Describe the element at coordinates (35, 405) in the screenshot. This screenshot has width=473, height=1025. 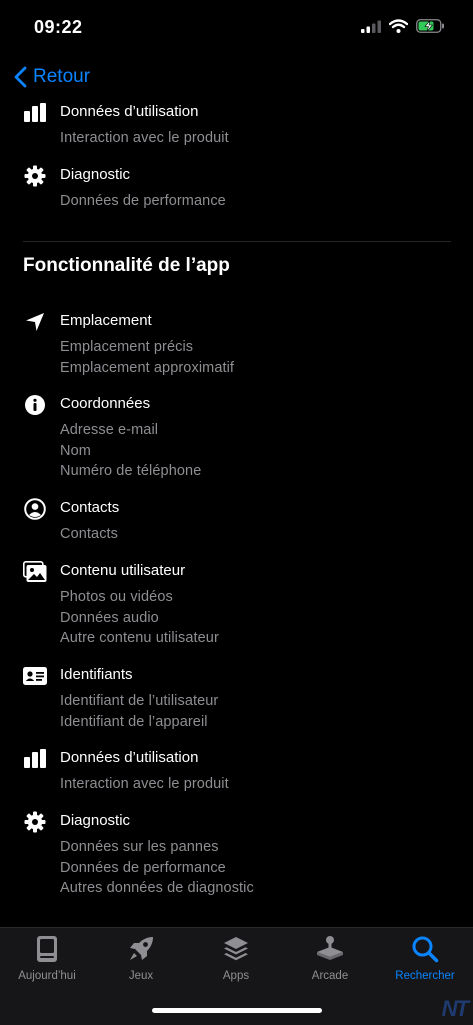
I see `info-icon` at that location.